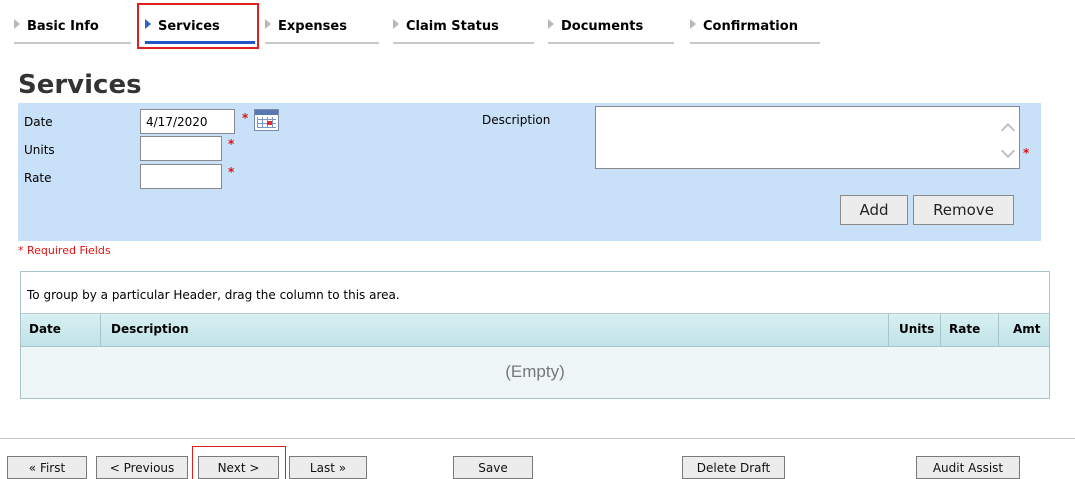 Image resolution: width=1075 pixels, height=479 pixels. Describe the element at coordinates (807, 137) in the screenshot. I see `description-textarea` at that location.